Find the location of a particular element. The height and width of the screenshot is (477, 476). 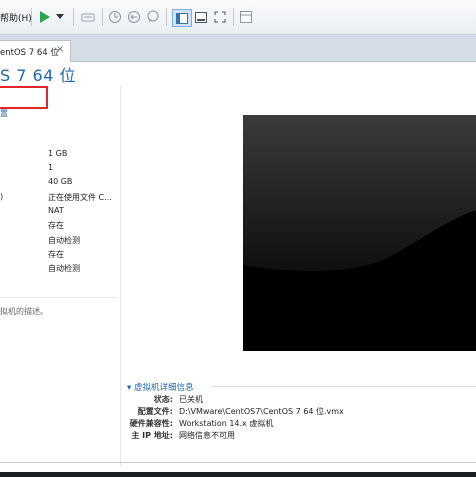

detail-value: Workstation 14.x 虚拟机 is located at coordinates (226, 423).